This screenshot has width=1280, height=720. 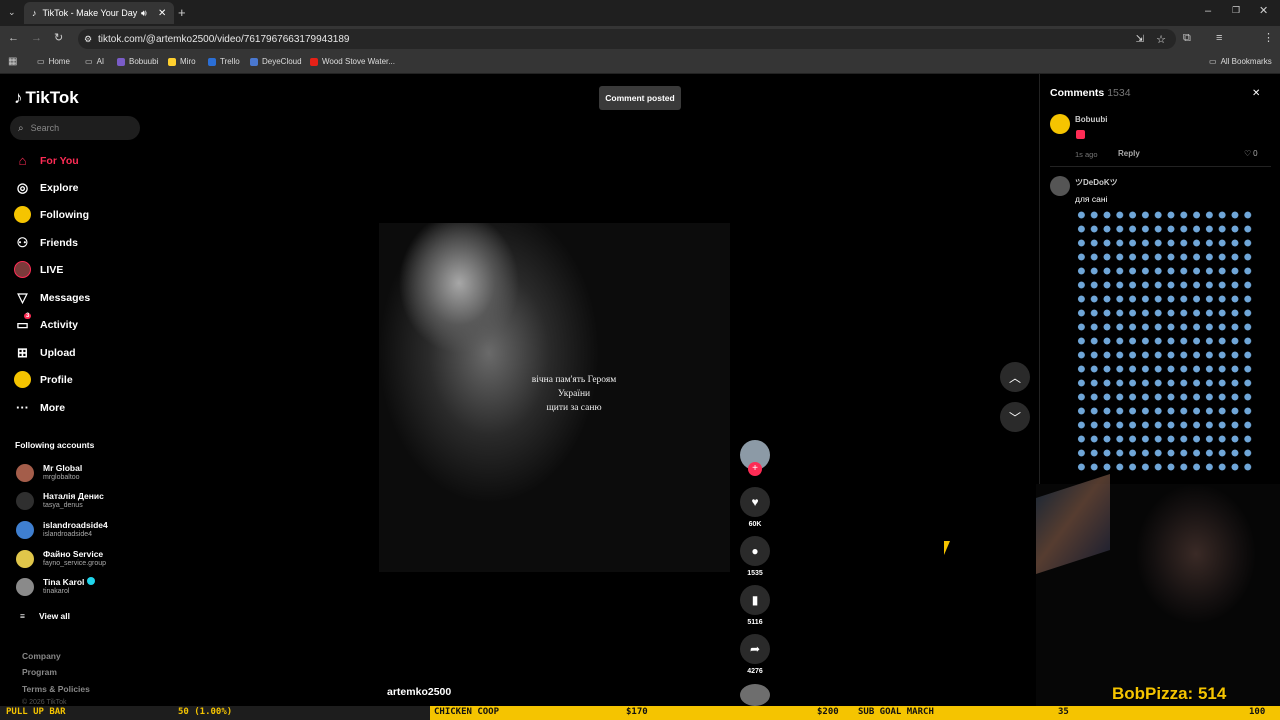 What do you see at coordinates (90, 13) in the screenshot?
I see `tab-title: TikTok - Make Your Day` at bounding box center [90, 13].